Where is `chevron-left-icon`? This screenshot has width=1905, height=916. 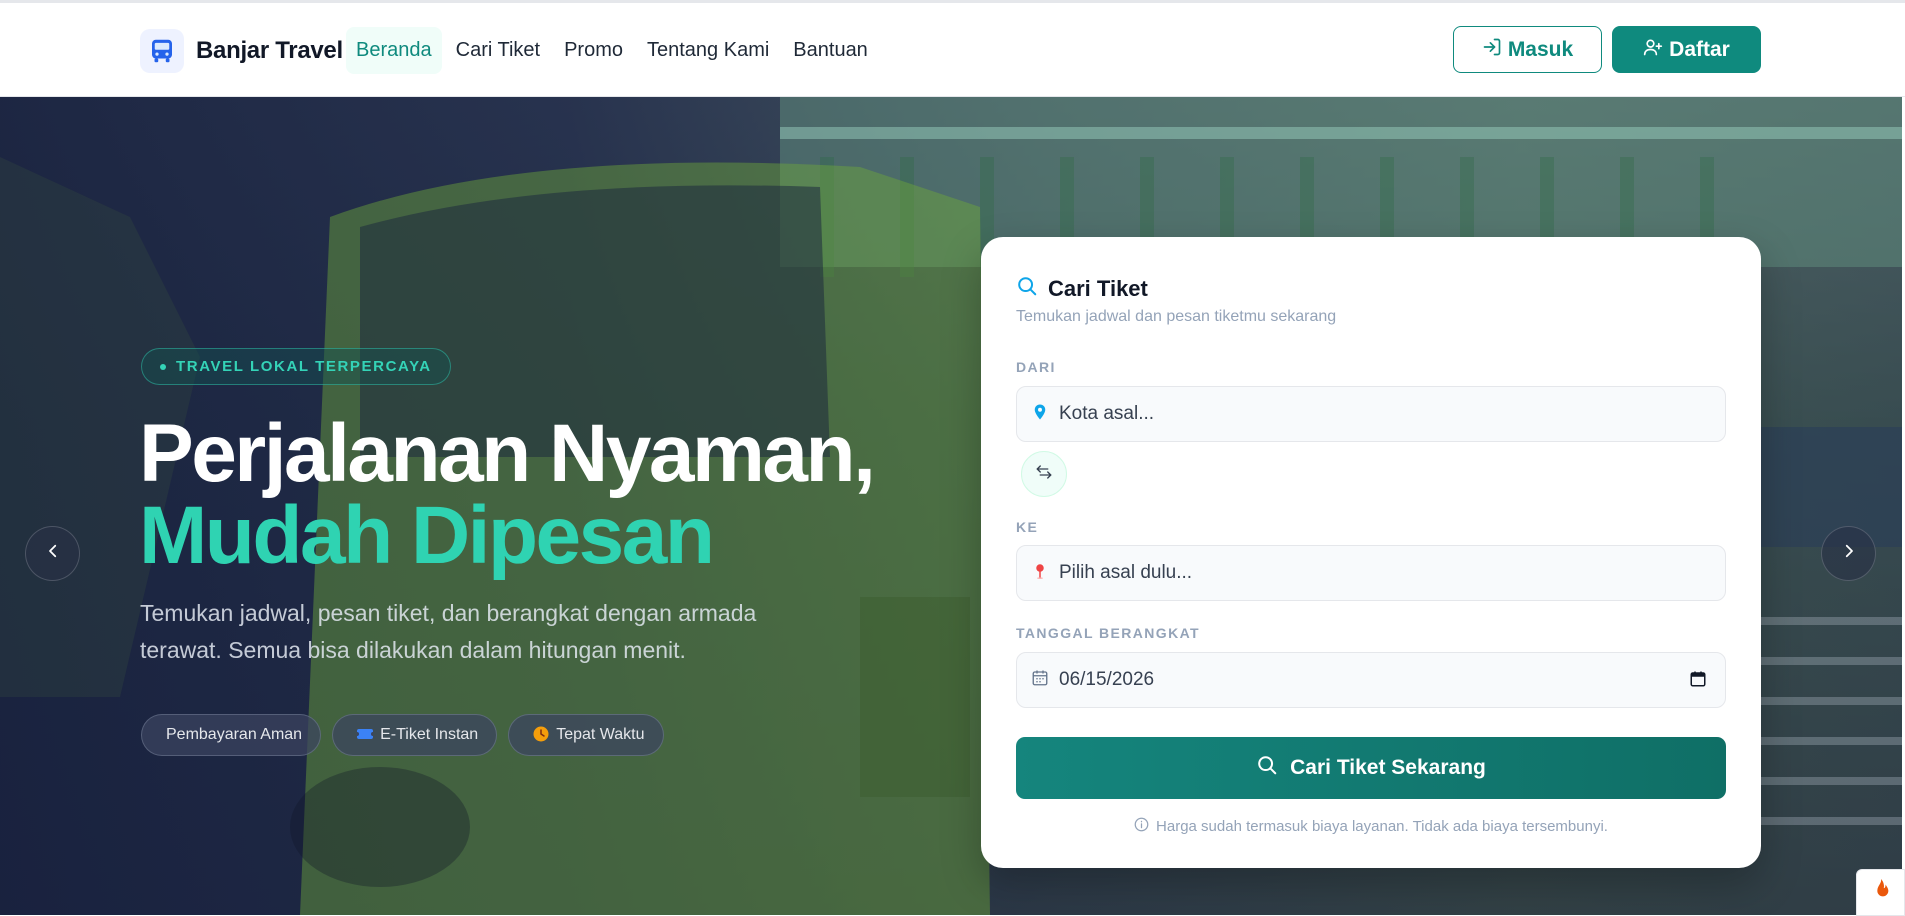 chevron-left-icon is located at coordinates (53, 553).